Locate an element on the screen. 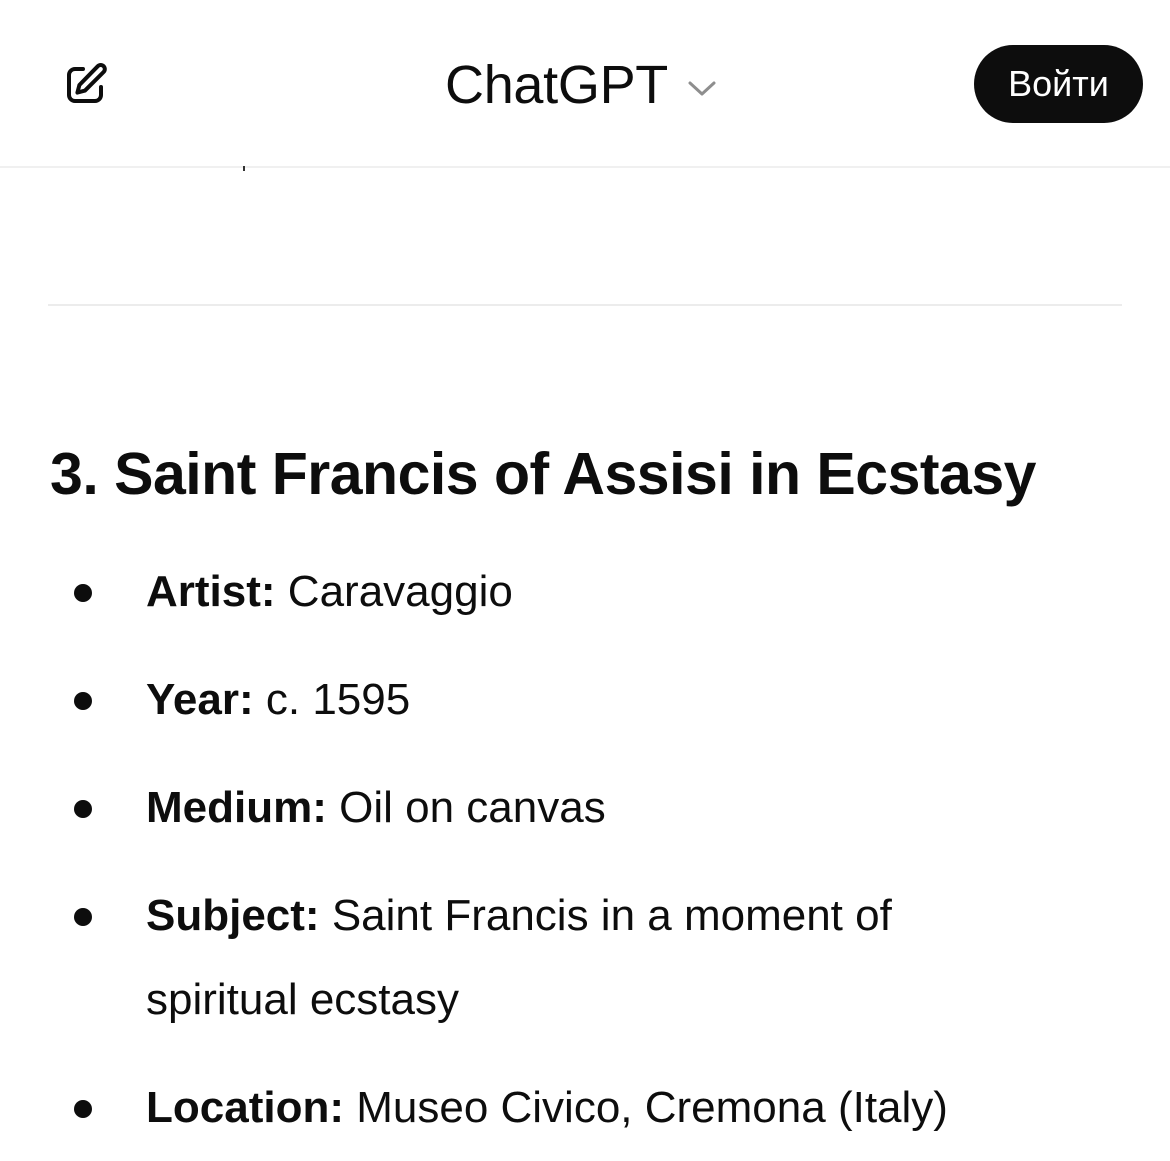 The width and height of the screenshot is (1170, 1161). top-bar: ChatGPT Войти is located at coordinates (585, 84).